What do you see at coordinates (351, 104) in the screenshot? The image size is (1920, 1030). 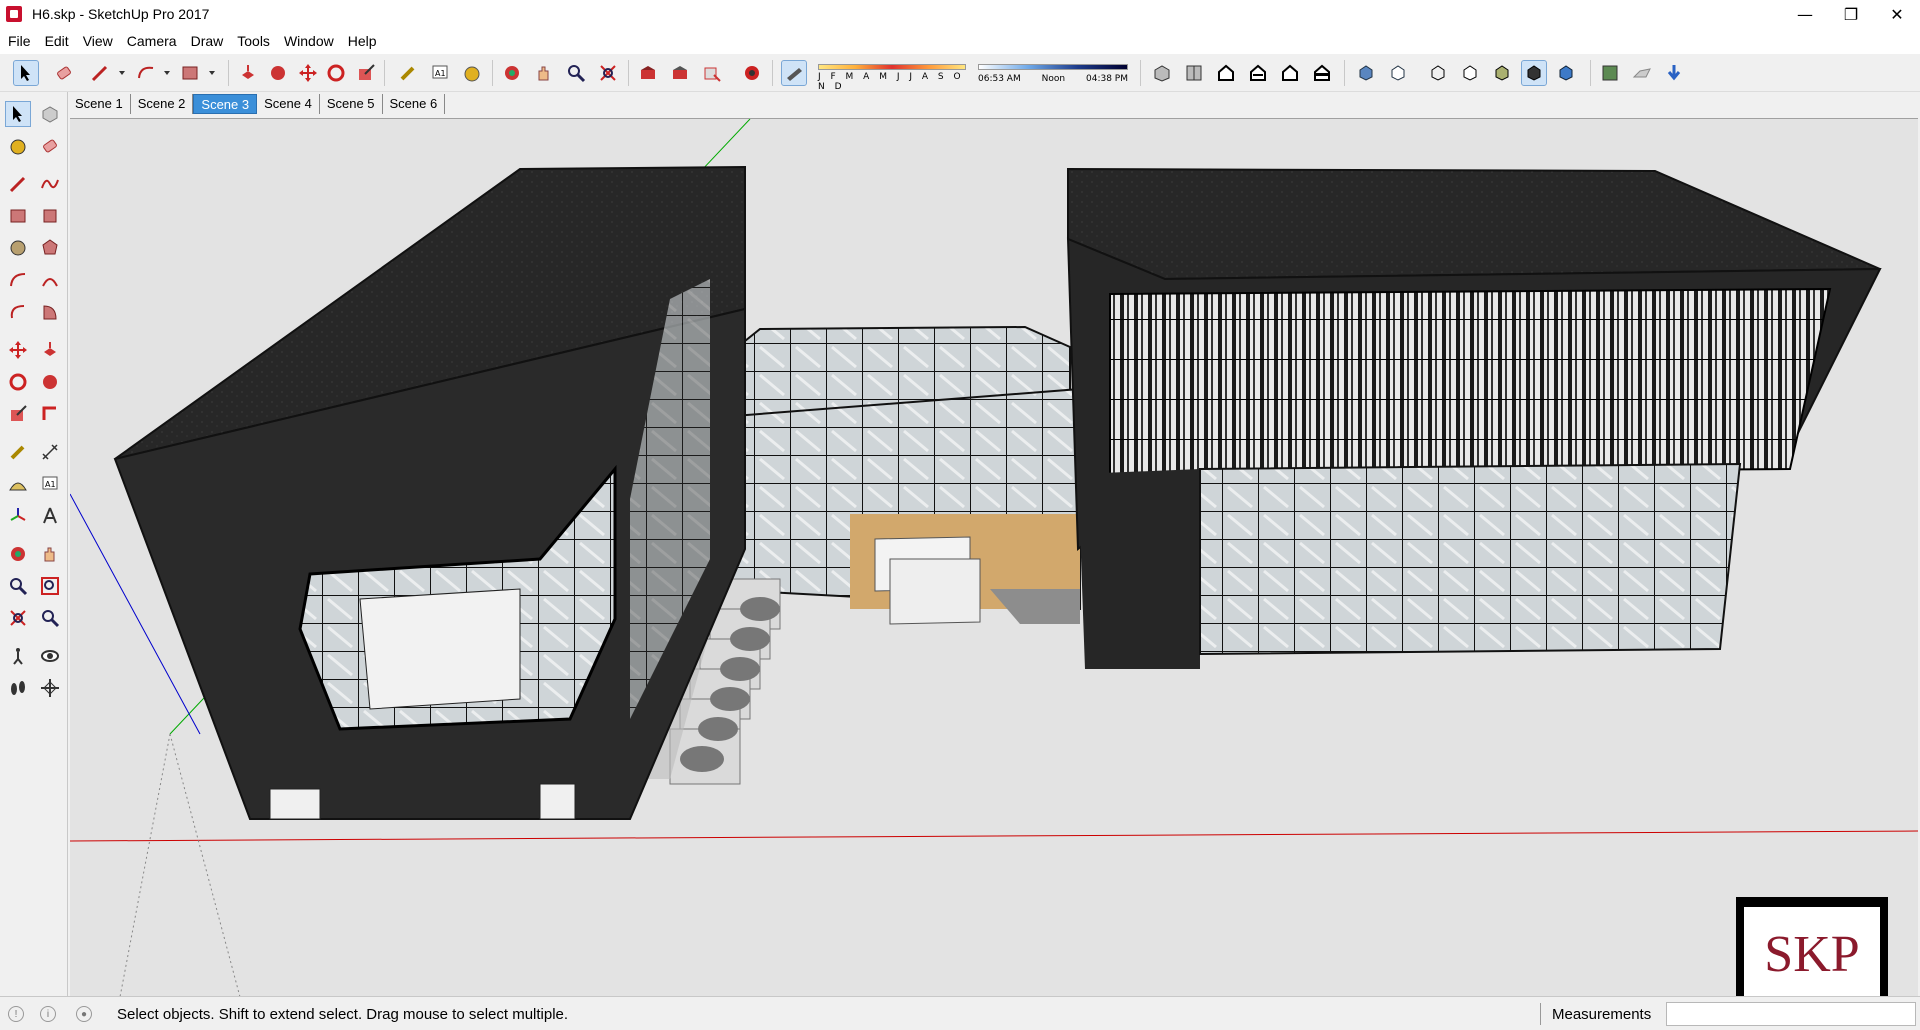 I see `tab-scene-5: Scene 5` at bounding box center [351, 104].